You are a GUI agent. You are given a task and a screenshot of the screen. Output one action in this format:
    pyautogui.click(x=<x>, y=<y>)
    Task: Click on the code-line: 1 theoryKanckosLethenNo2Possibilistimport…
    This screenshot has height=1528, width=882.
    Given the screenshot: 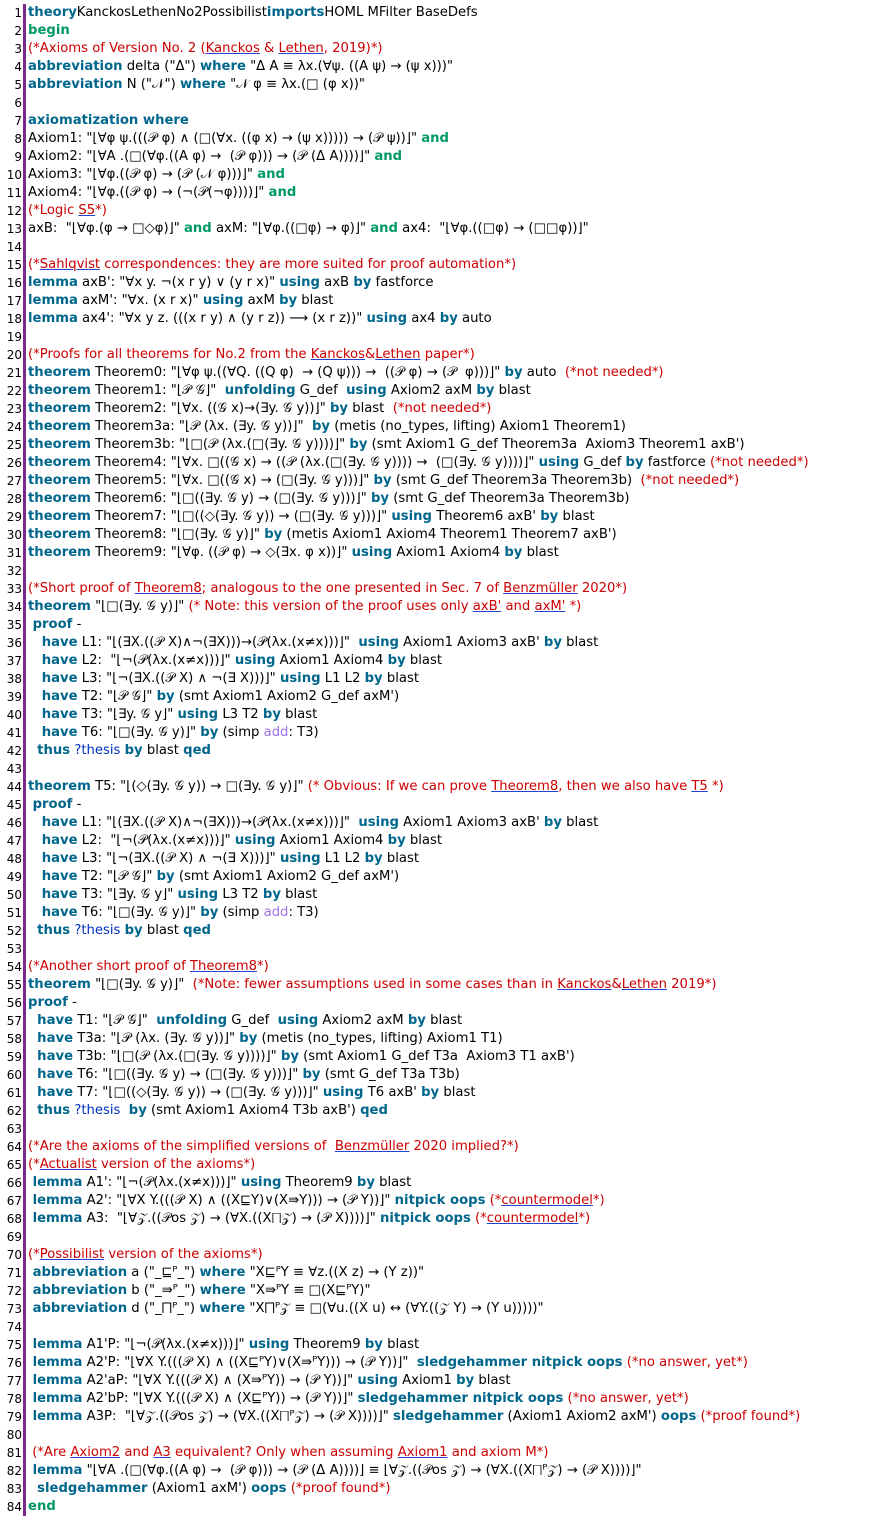 What is the action you would take?
    pyautogui.click(x=441, y=13)
    